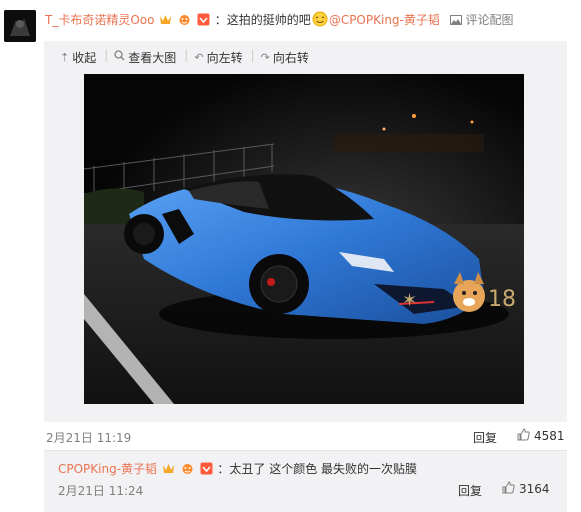  I want to click on comment-mention: @CPOPKing-黄子韬, so click(384, 20).